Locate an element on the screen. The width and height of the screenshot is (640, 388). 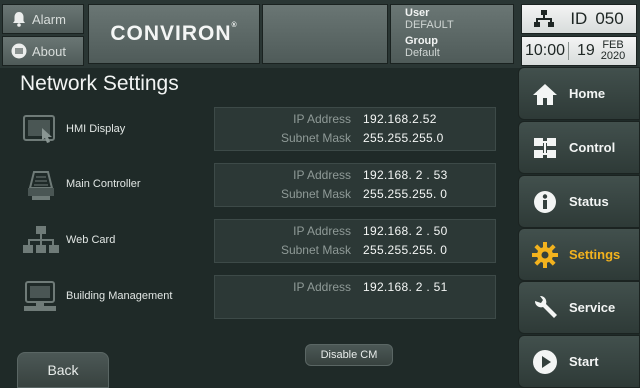
nav-label: Status is located at coordinates (589, 201).